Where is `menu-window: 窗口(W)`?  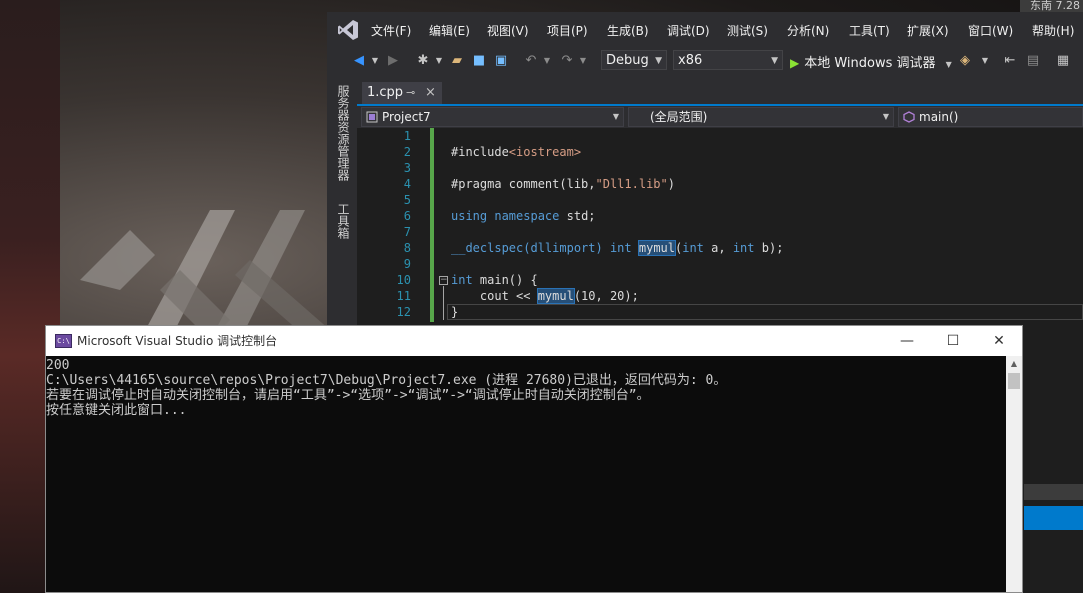 menu-window: 窗口(W) is located at coordinates (990, 31).